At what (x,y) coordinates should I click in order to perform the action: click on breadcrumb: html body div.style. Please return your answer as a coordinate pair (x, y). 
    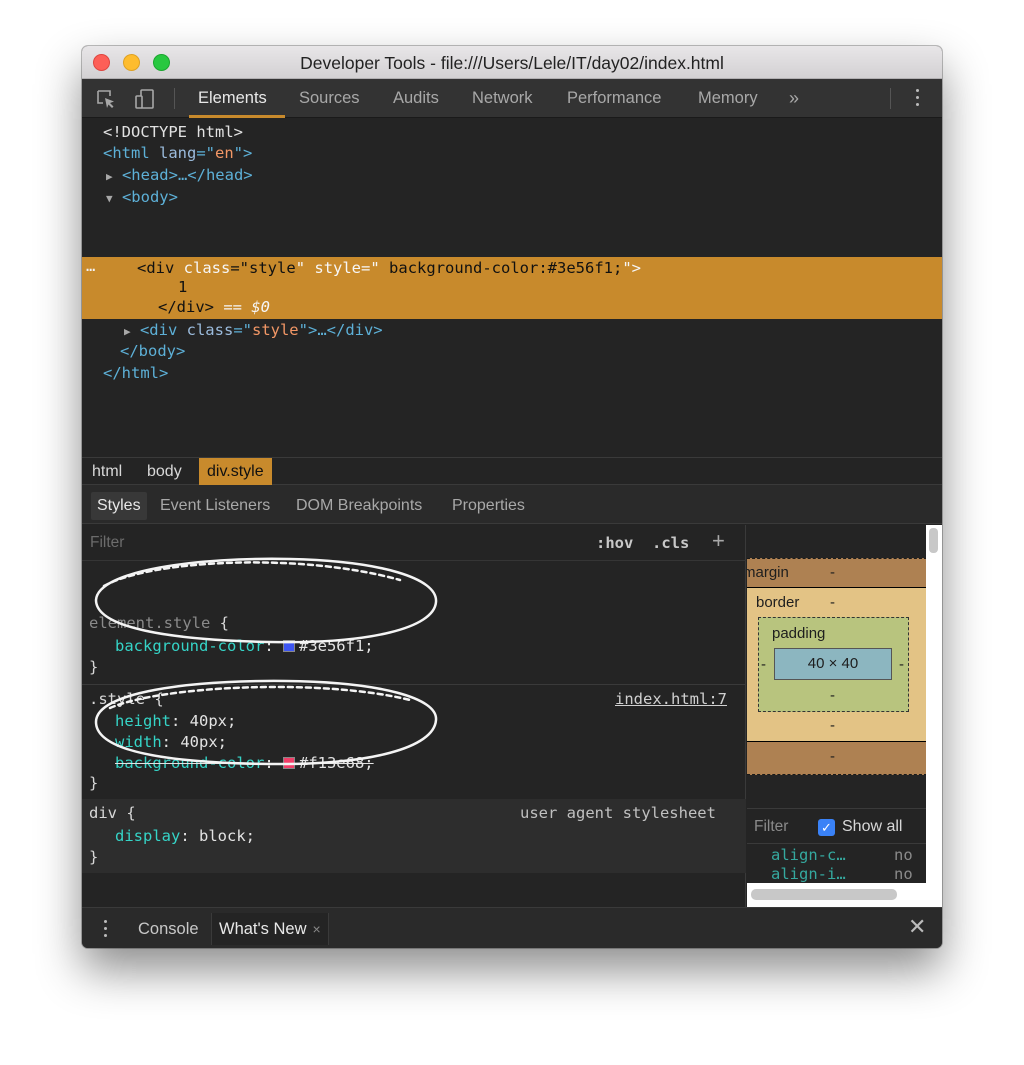
    Looking at the image, I should click on (512, 471).